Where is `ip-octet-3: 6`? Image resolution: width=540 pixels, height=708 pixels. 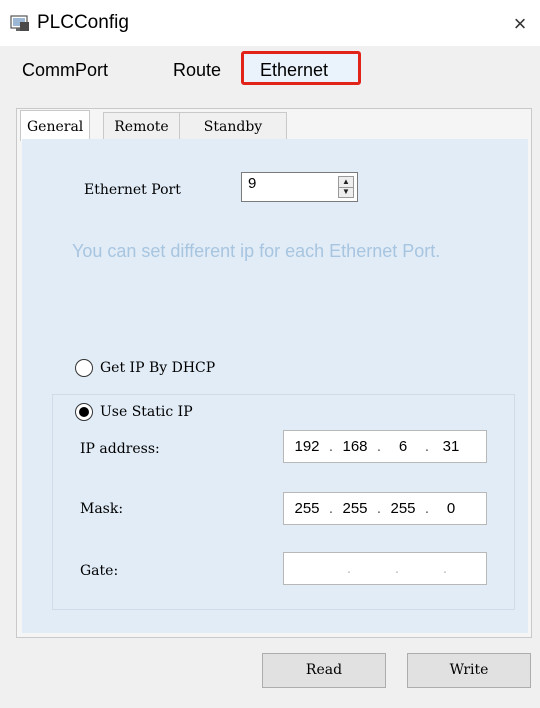 ip-octet-3: 6 is located at coordinates (403, 446).